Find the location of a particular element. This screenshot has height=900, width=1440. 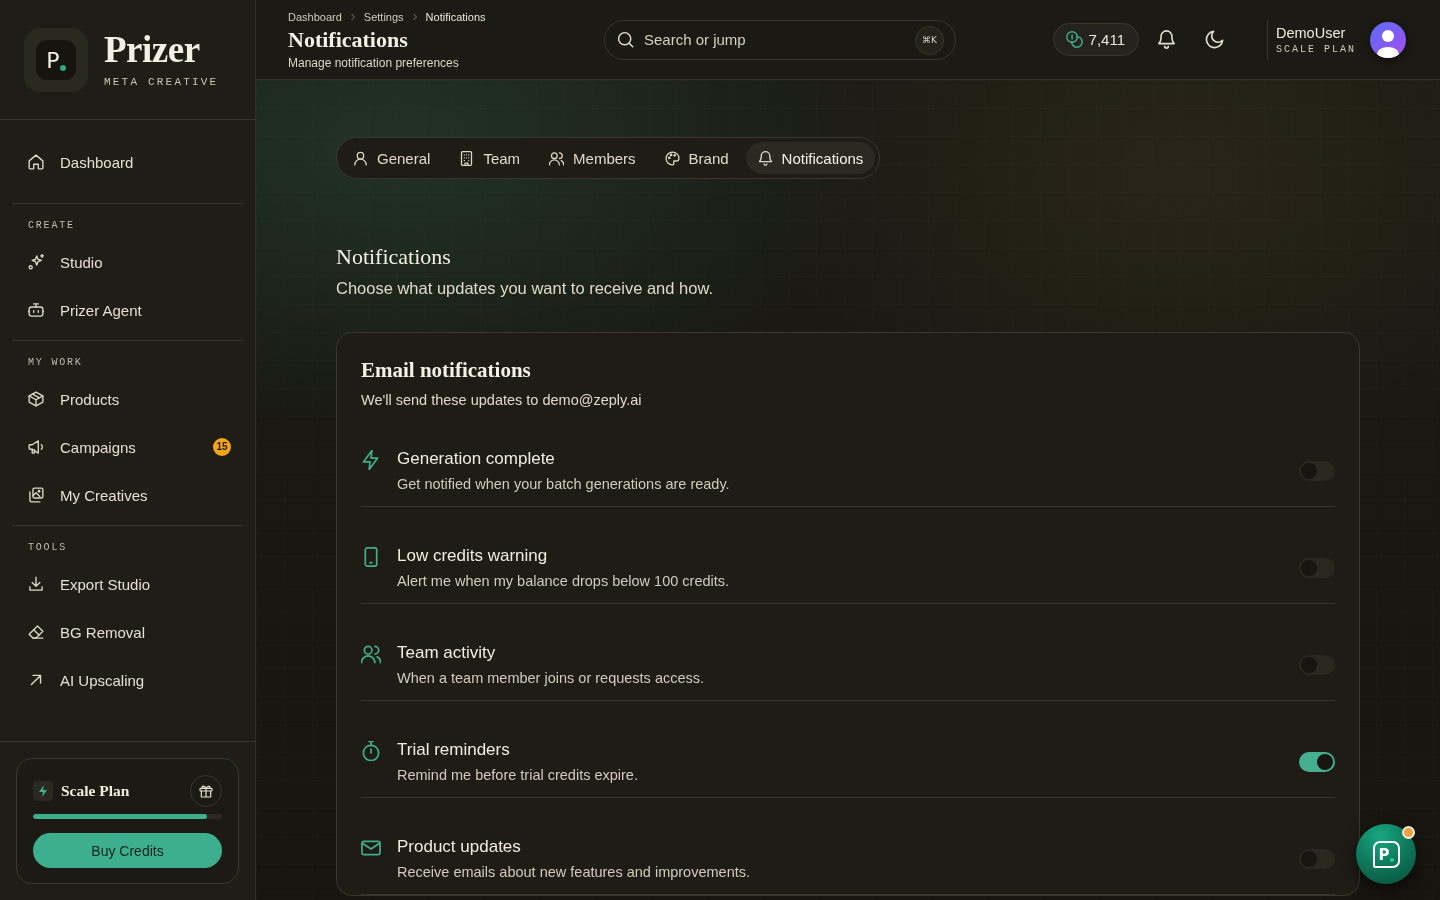

download-icon is located at coordinates (36, 584).